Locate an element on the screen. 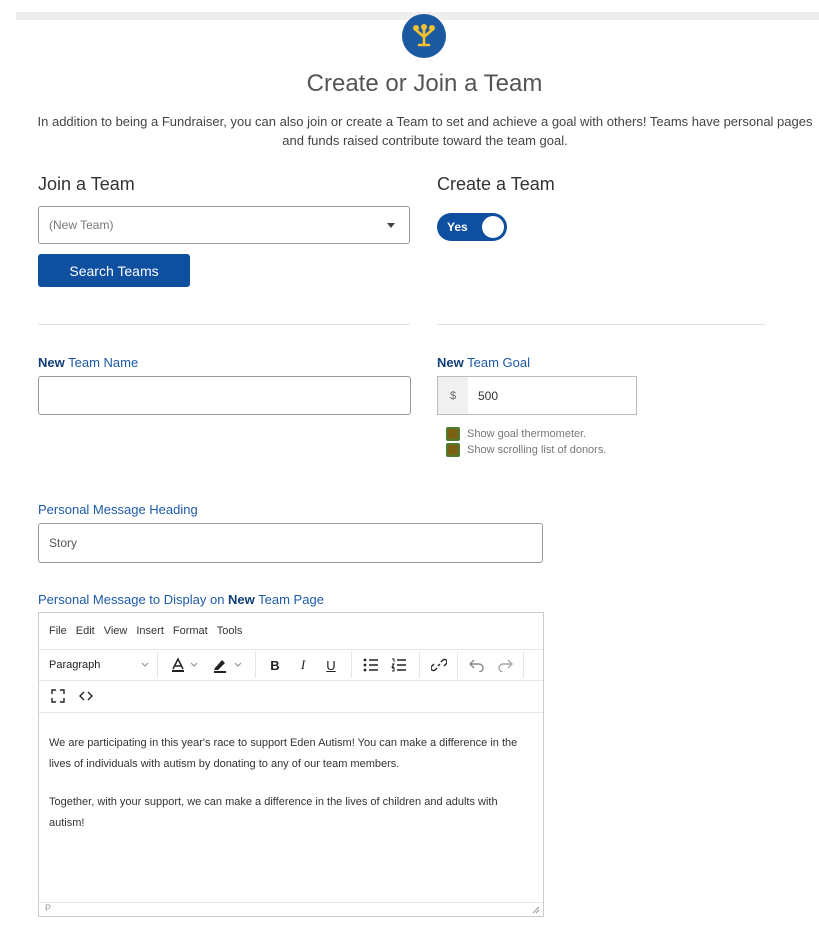 The width and height of the screenshot is (819, 928). block-format-select: Paragraph is located at coordinates (99, 665).